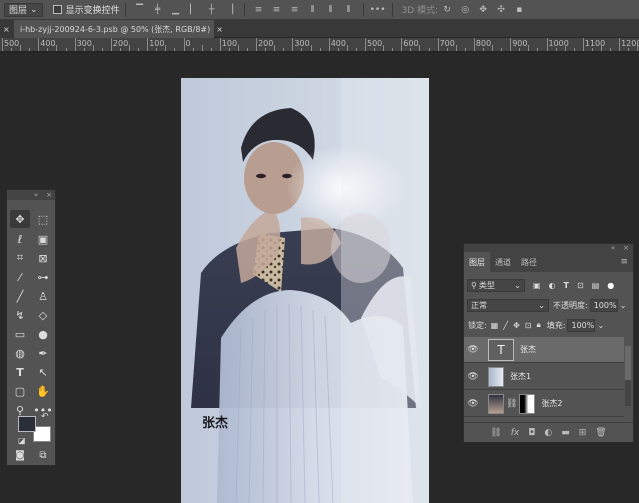 The width and height of the screenshot is (639, 503). I want to click on lock-row: 锁定: ▦ ╱ ✥ ⊡ 🔒︎ 填充: 100% ⌄, so click(548, 325).